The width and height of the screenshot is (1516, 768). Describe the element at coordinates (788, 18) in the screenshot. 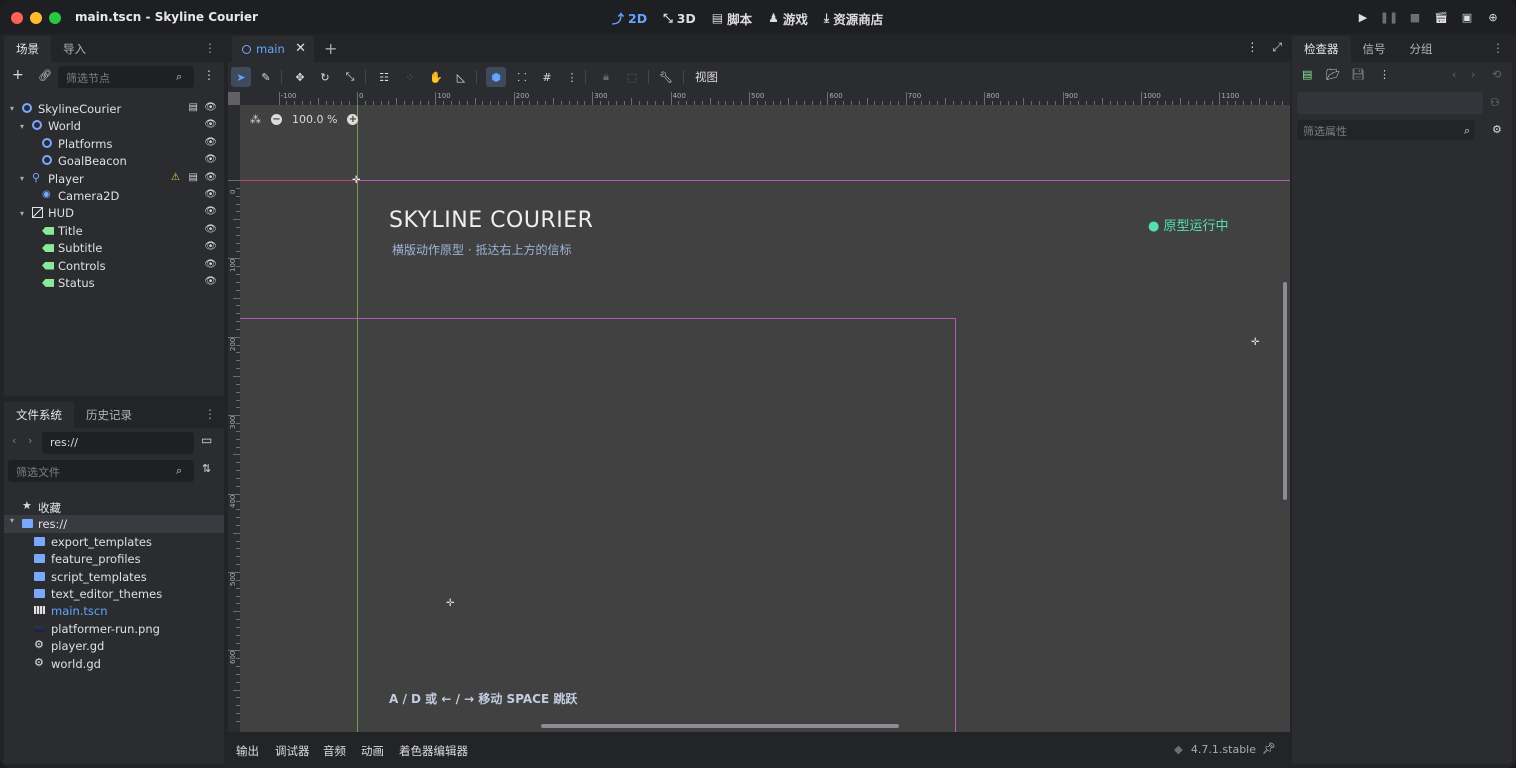

I see `mode-game-button: ♟ 游戏` at that location.